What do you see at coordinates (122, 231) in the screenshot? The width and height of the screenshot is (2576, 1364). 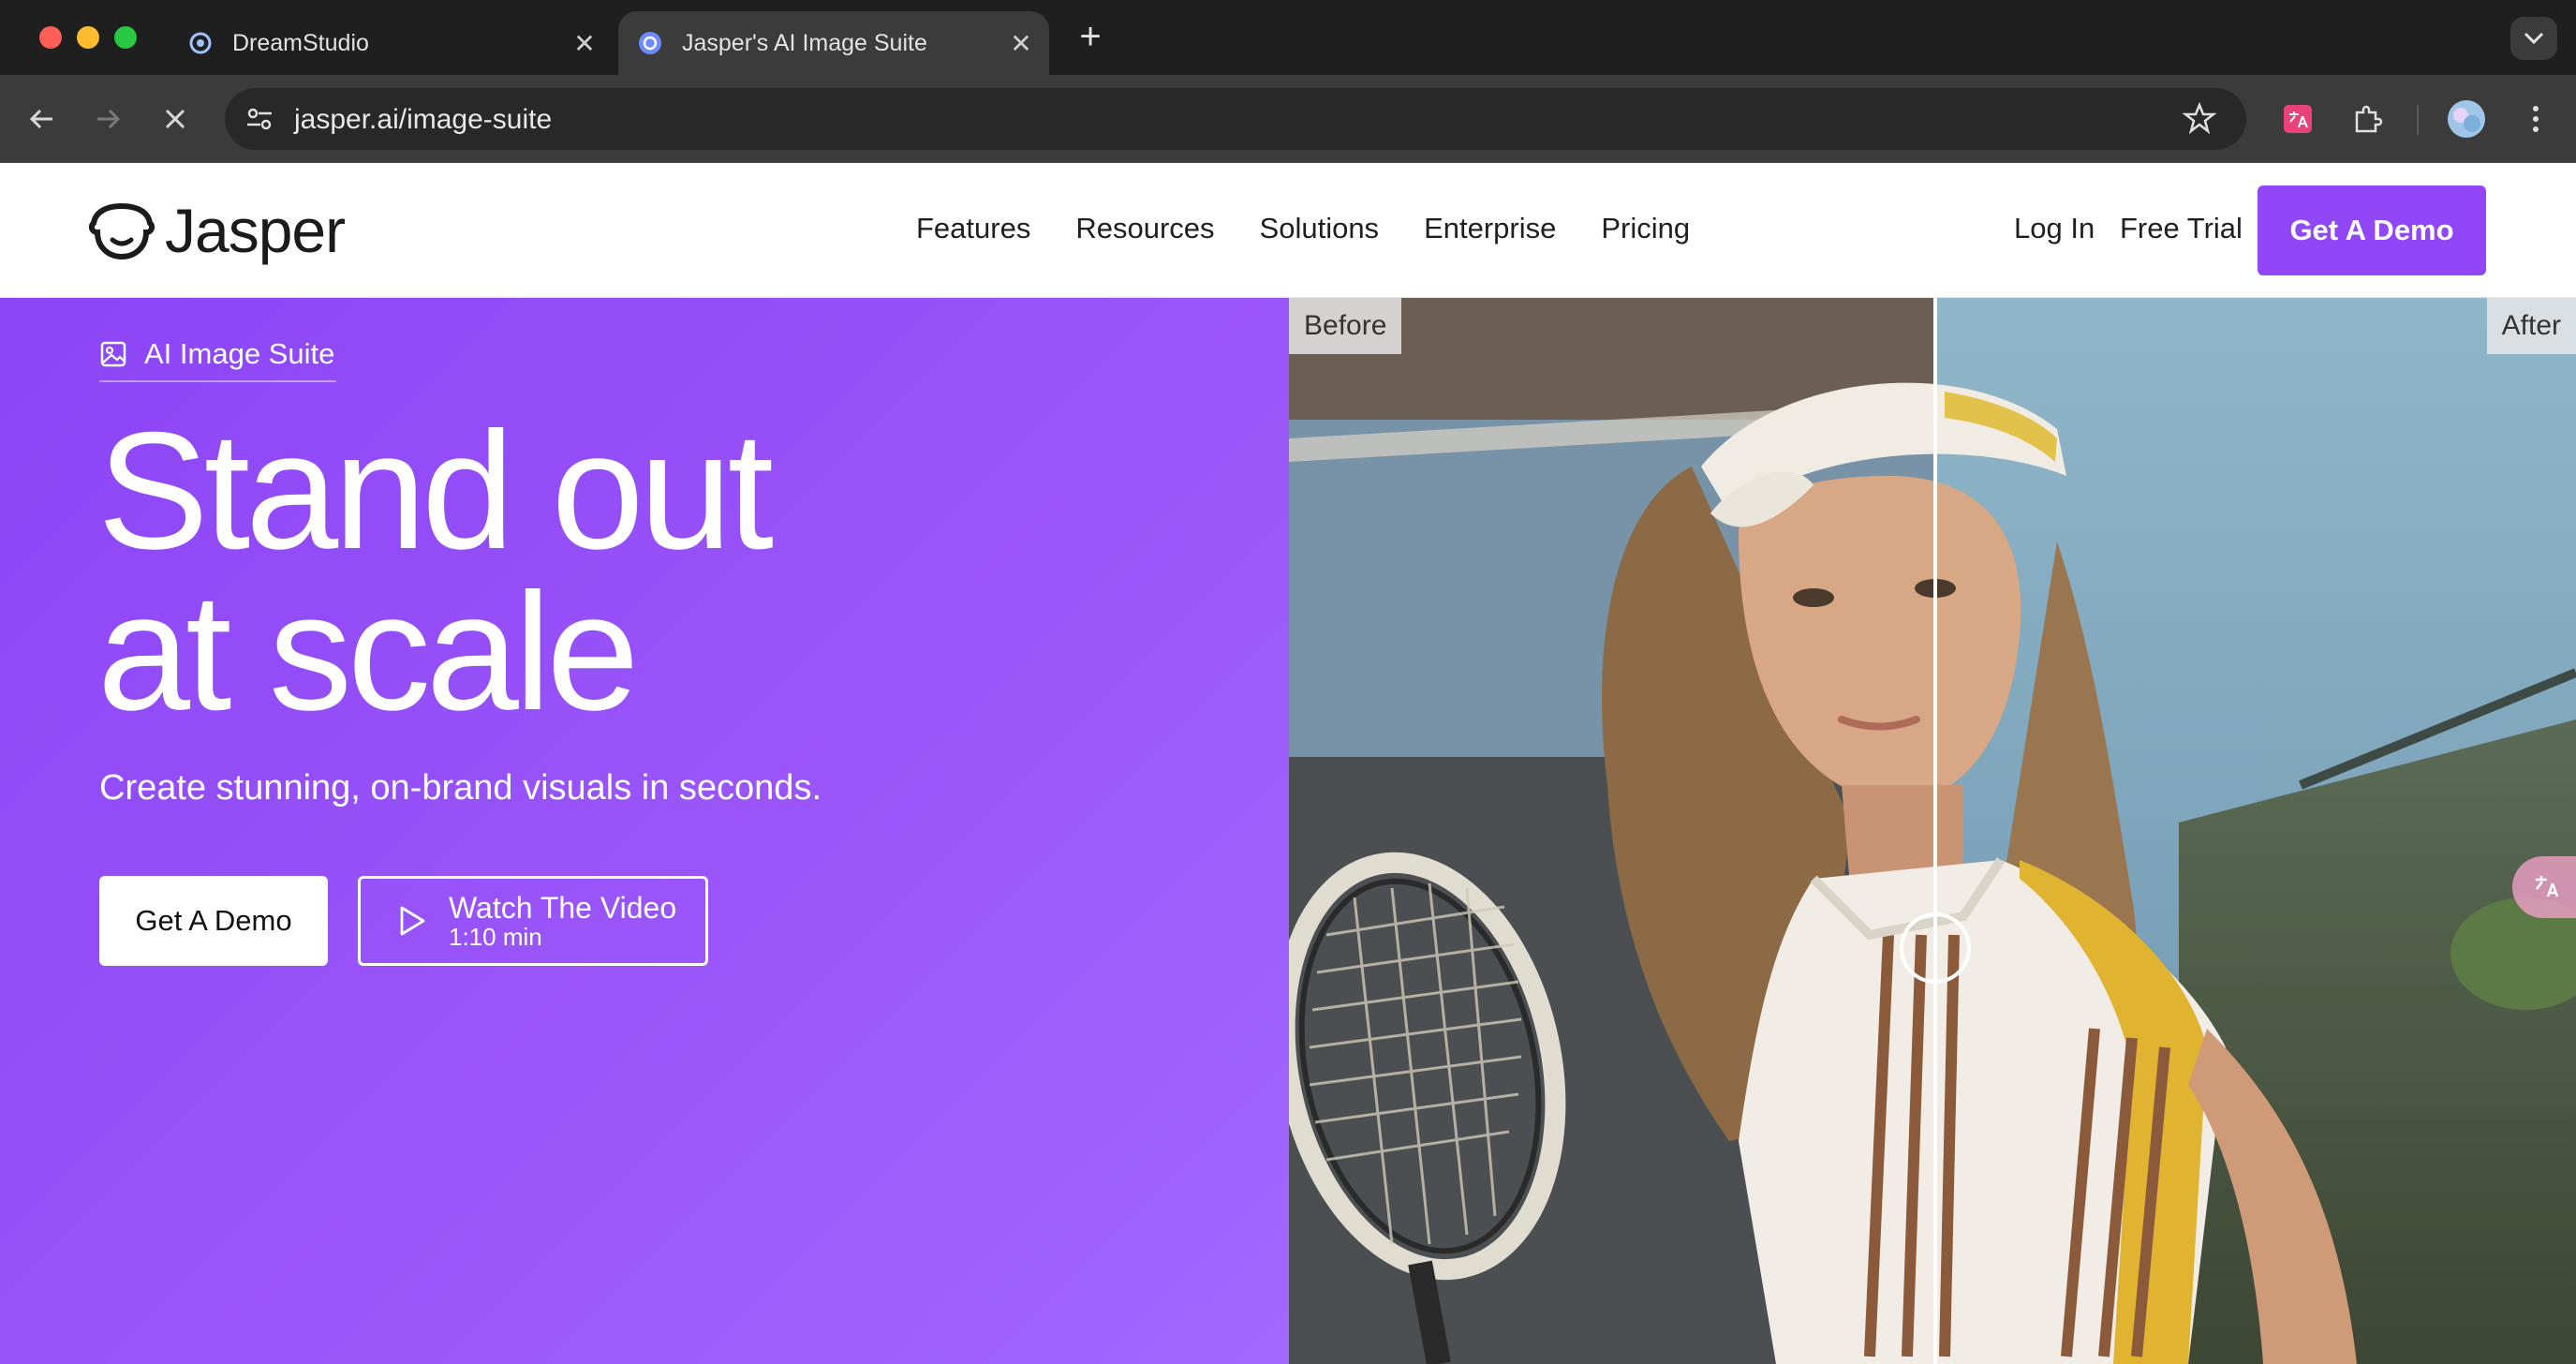 I see `jasper-logo-icon` at bounding box center [122, 231].